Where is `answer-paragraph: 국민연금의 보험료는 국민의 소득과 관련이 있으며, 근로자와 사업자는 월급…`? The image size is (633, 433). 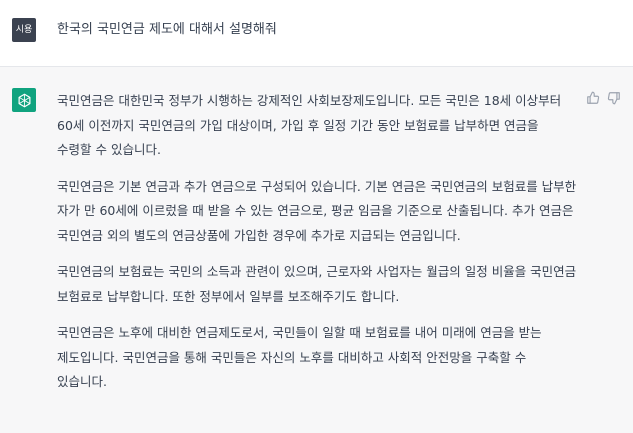 answer-paragraph: 국민연금의 보험료는 국민의 소득과 관련이 있으며, 근로자와 사업자는 월급… is located at coordinates (317, 284).